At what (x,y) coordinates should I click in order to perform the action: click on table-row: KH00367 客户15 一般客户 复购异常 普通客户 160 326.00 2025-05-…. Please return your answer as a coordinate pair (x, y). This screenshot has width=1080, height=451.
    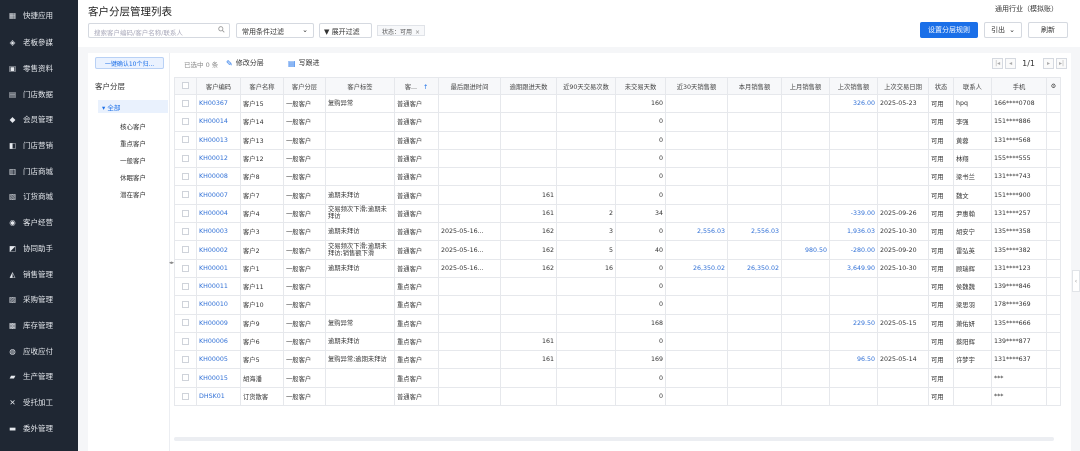
    Looking at the image, I should click on (617, 103).